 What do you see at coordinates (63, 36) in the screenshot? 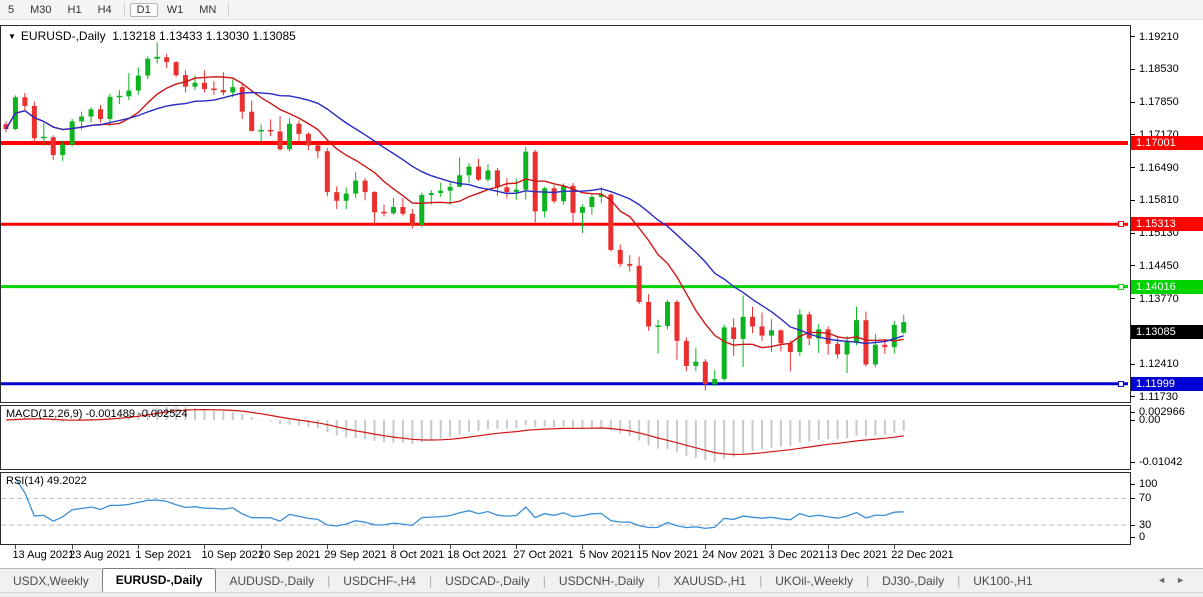
I see `chart-symbol-label: EURUSD-,Daily` at bounding box center [63, 36].